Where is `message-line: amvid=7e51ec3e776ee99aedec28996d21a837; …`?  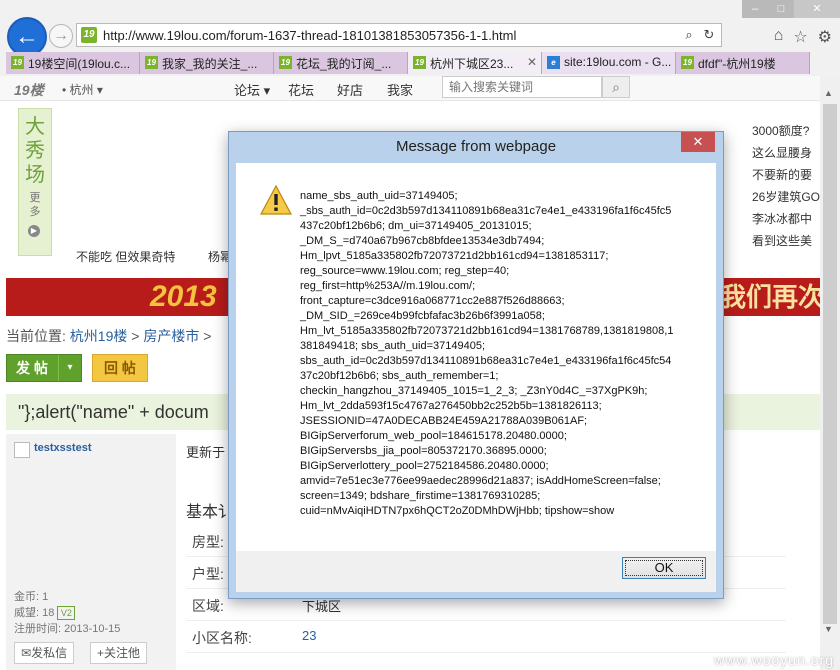
message-line: amvid=7e51ec3e776ee99aedec28996d21a837; … is located at coordinates (480, 481).